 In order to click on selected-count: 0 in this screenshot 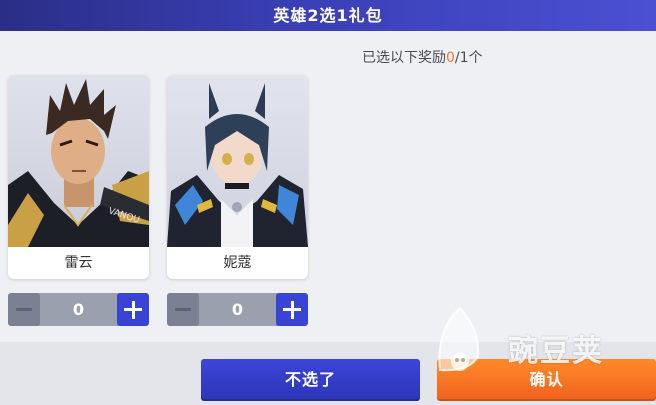, I will do `click(450, 58)`.